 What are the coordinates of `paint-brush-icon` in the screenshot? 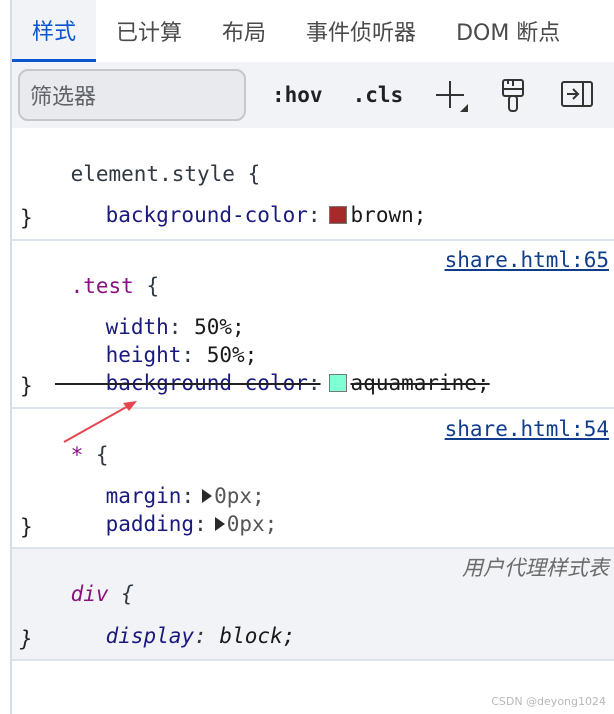 It's located at (513, 96).